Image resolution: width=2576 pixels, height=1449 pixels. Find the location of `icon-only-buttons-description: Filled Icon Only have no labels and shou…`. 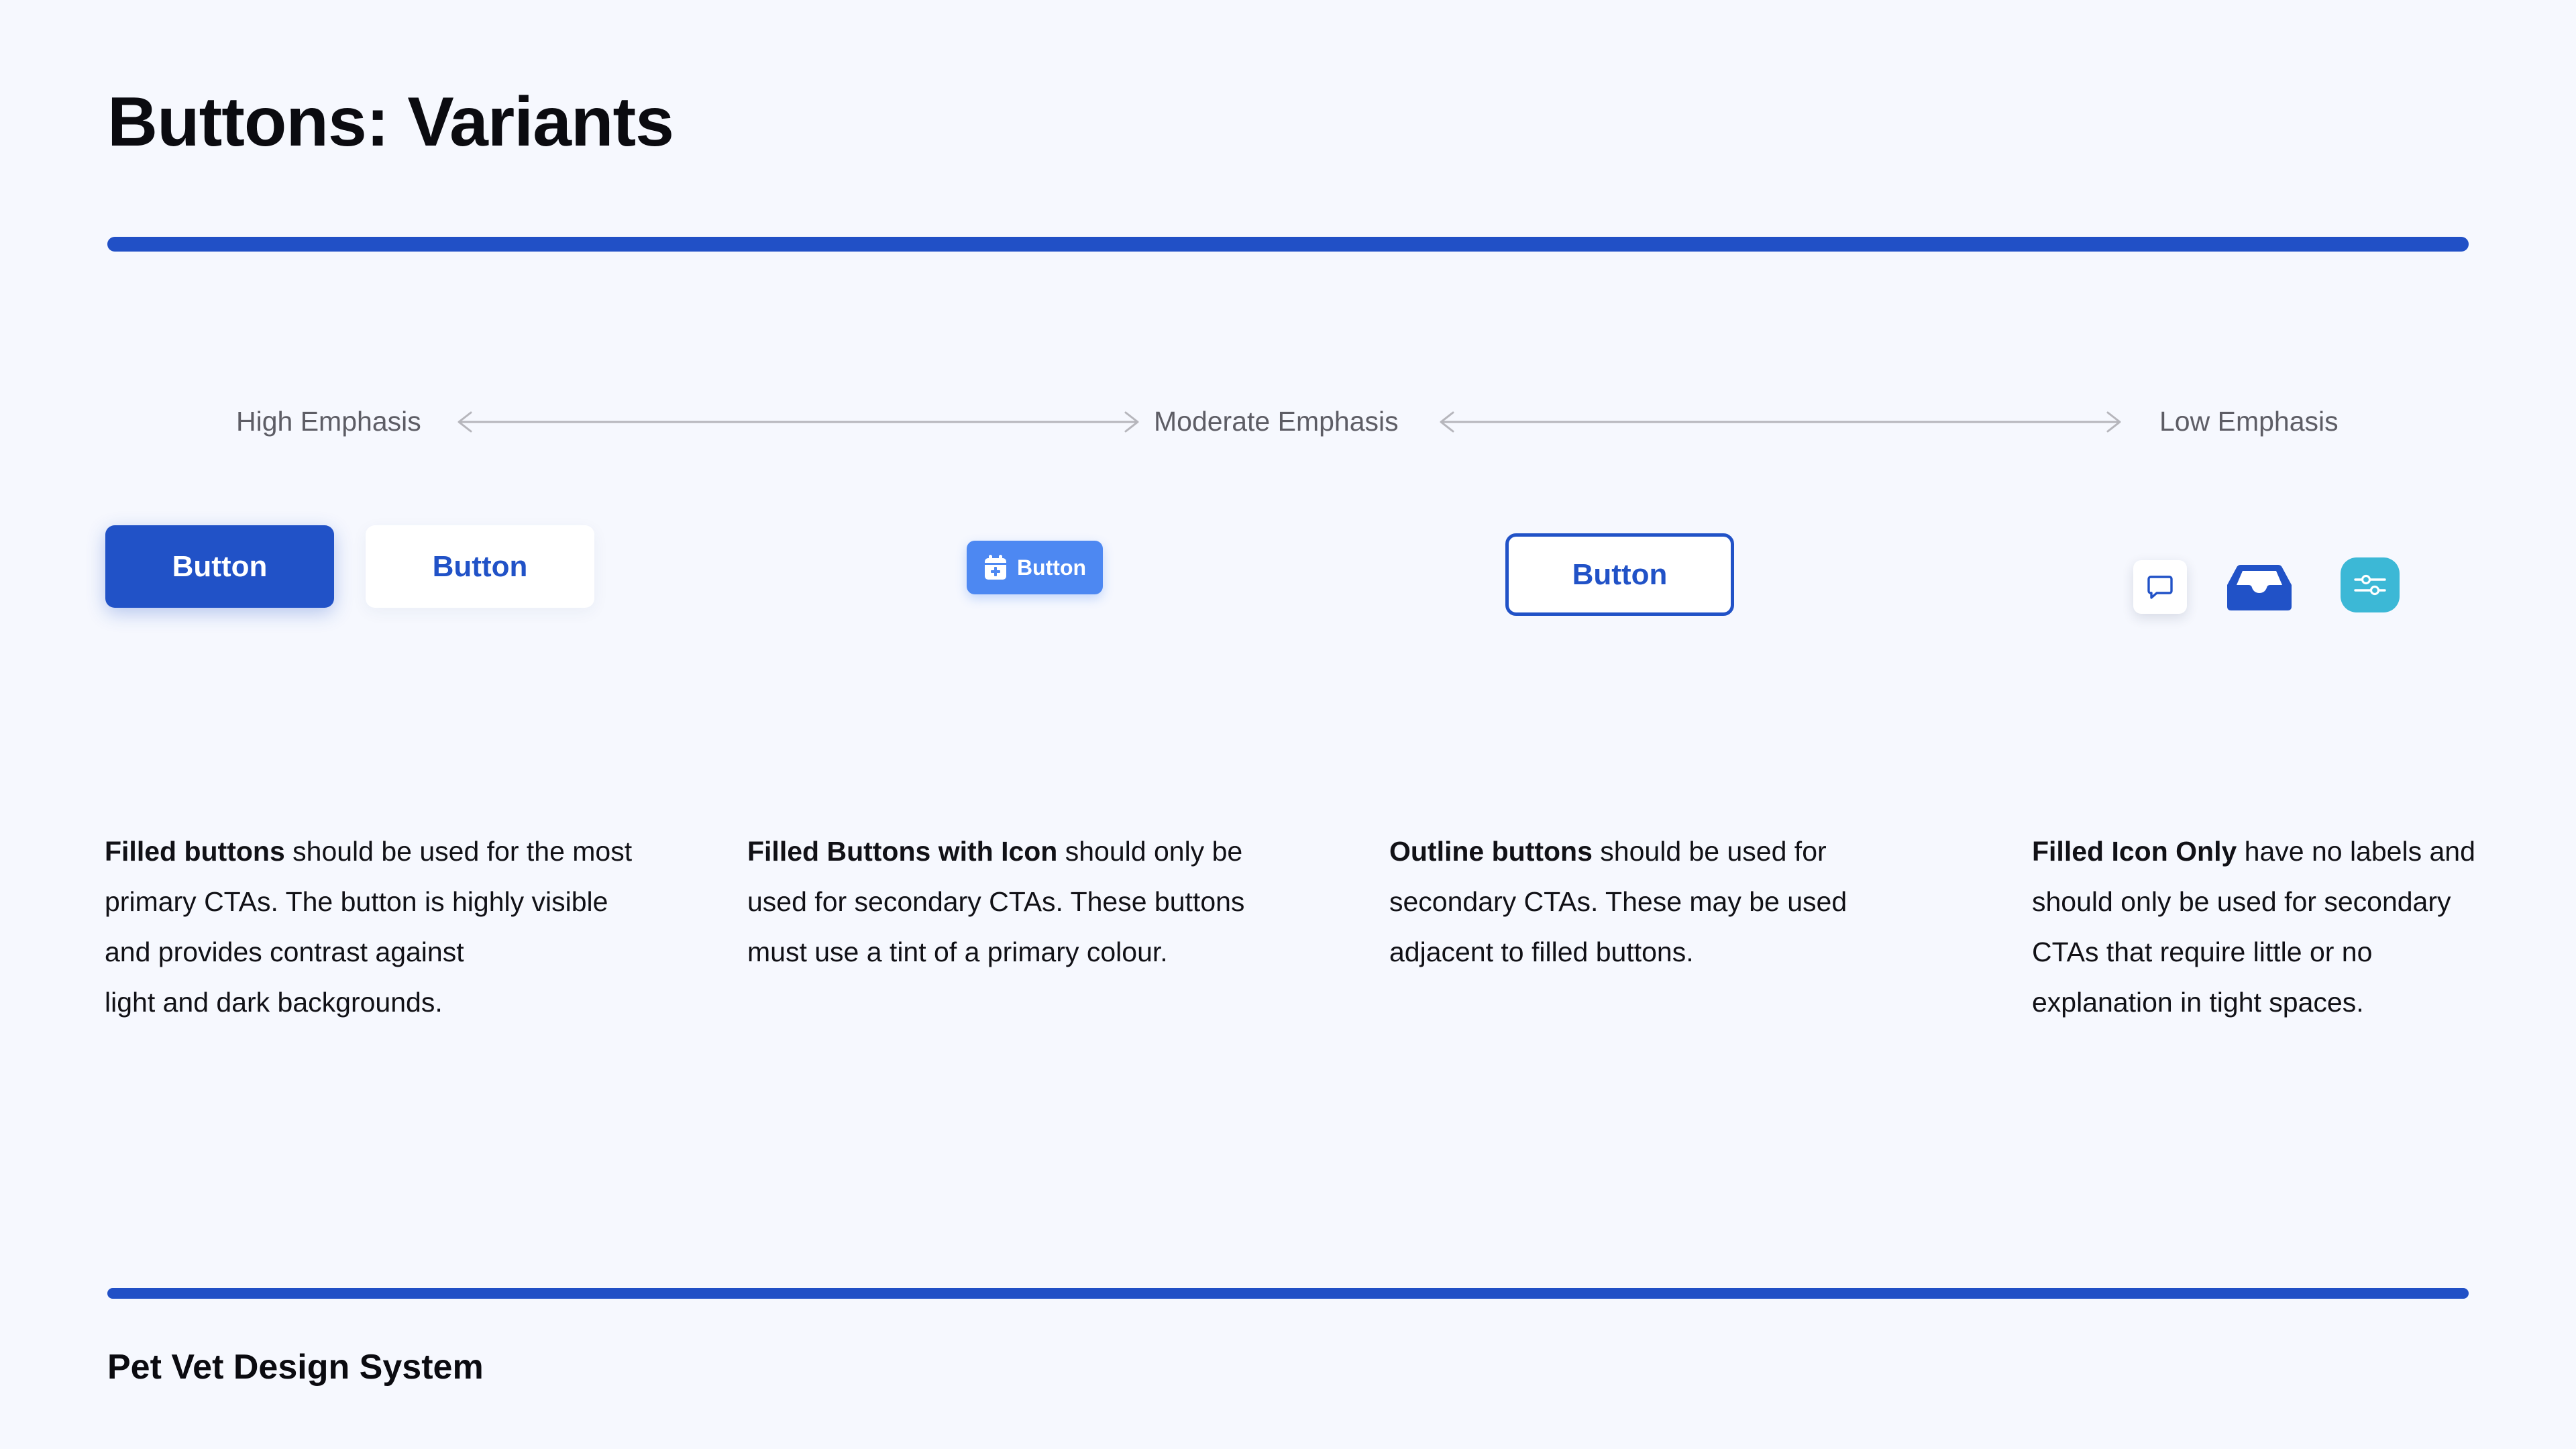

icon-only-buttons-description: Filled Icon Only have no labels and shou… is located at coordinates (2293, 927).